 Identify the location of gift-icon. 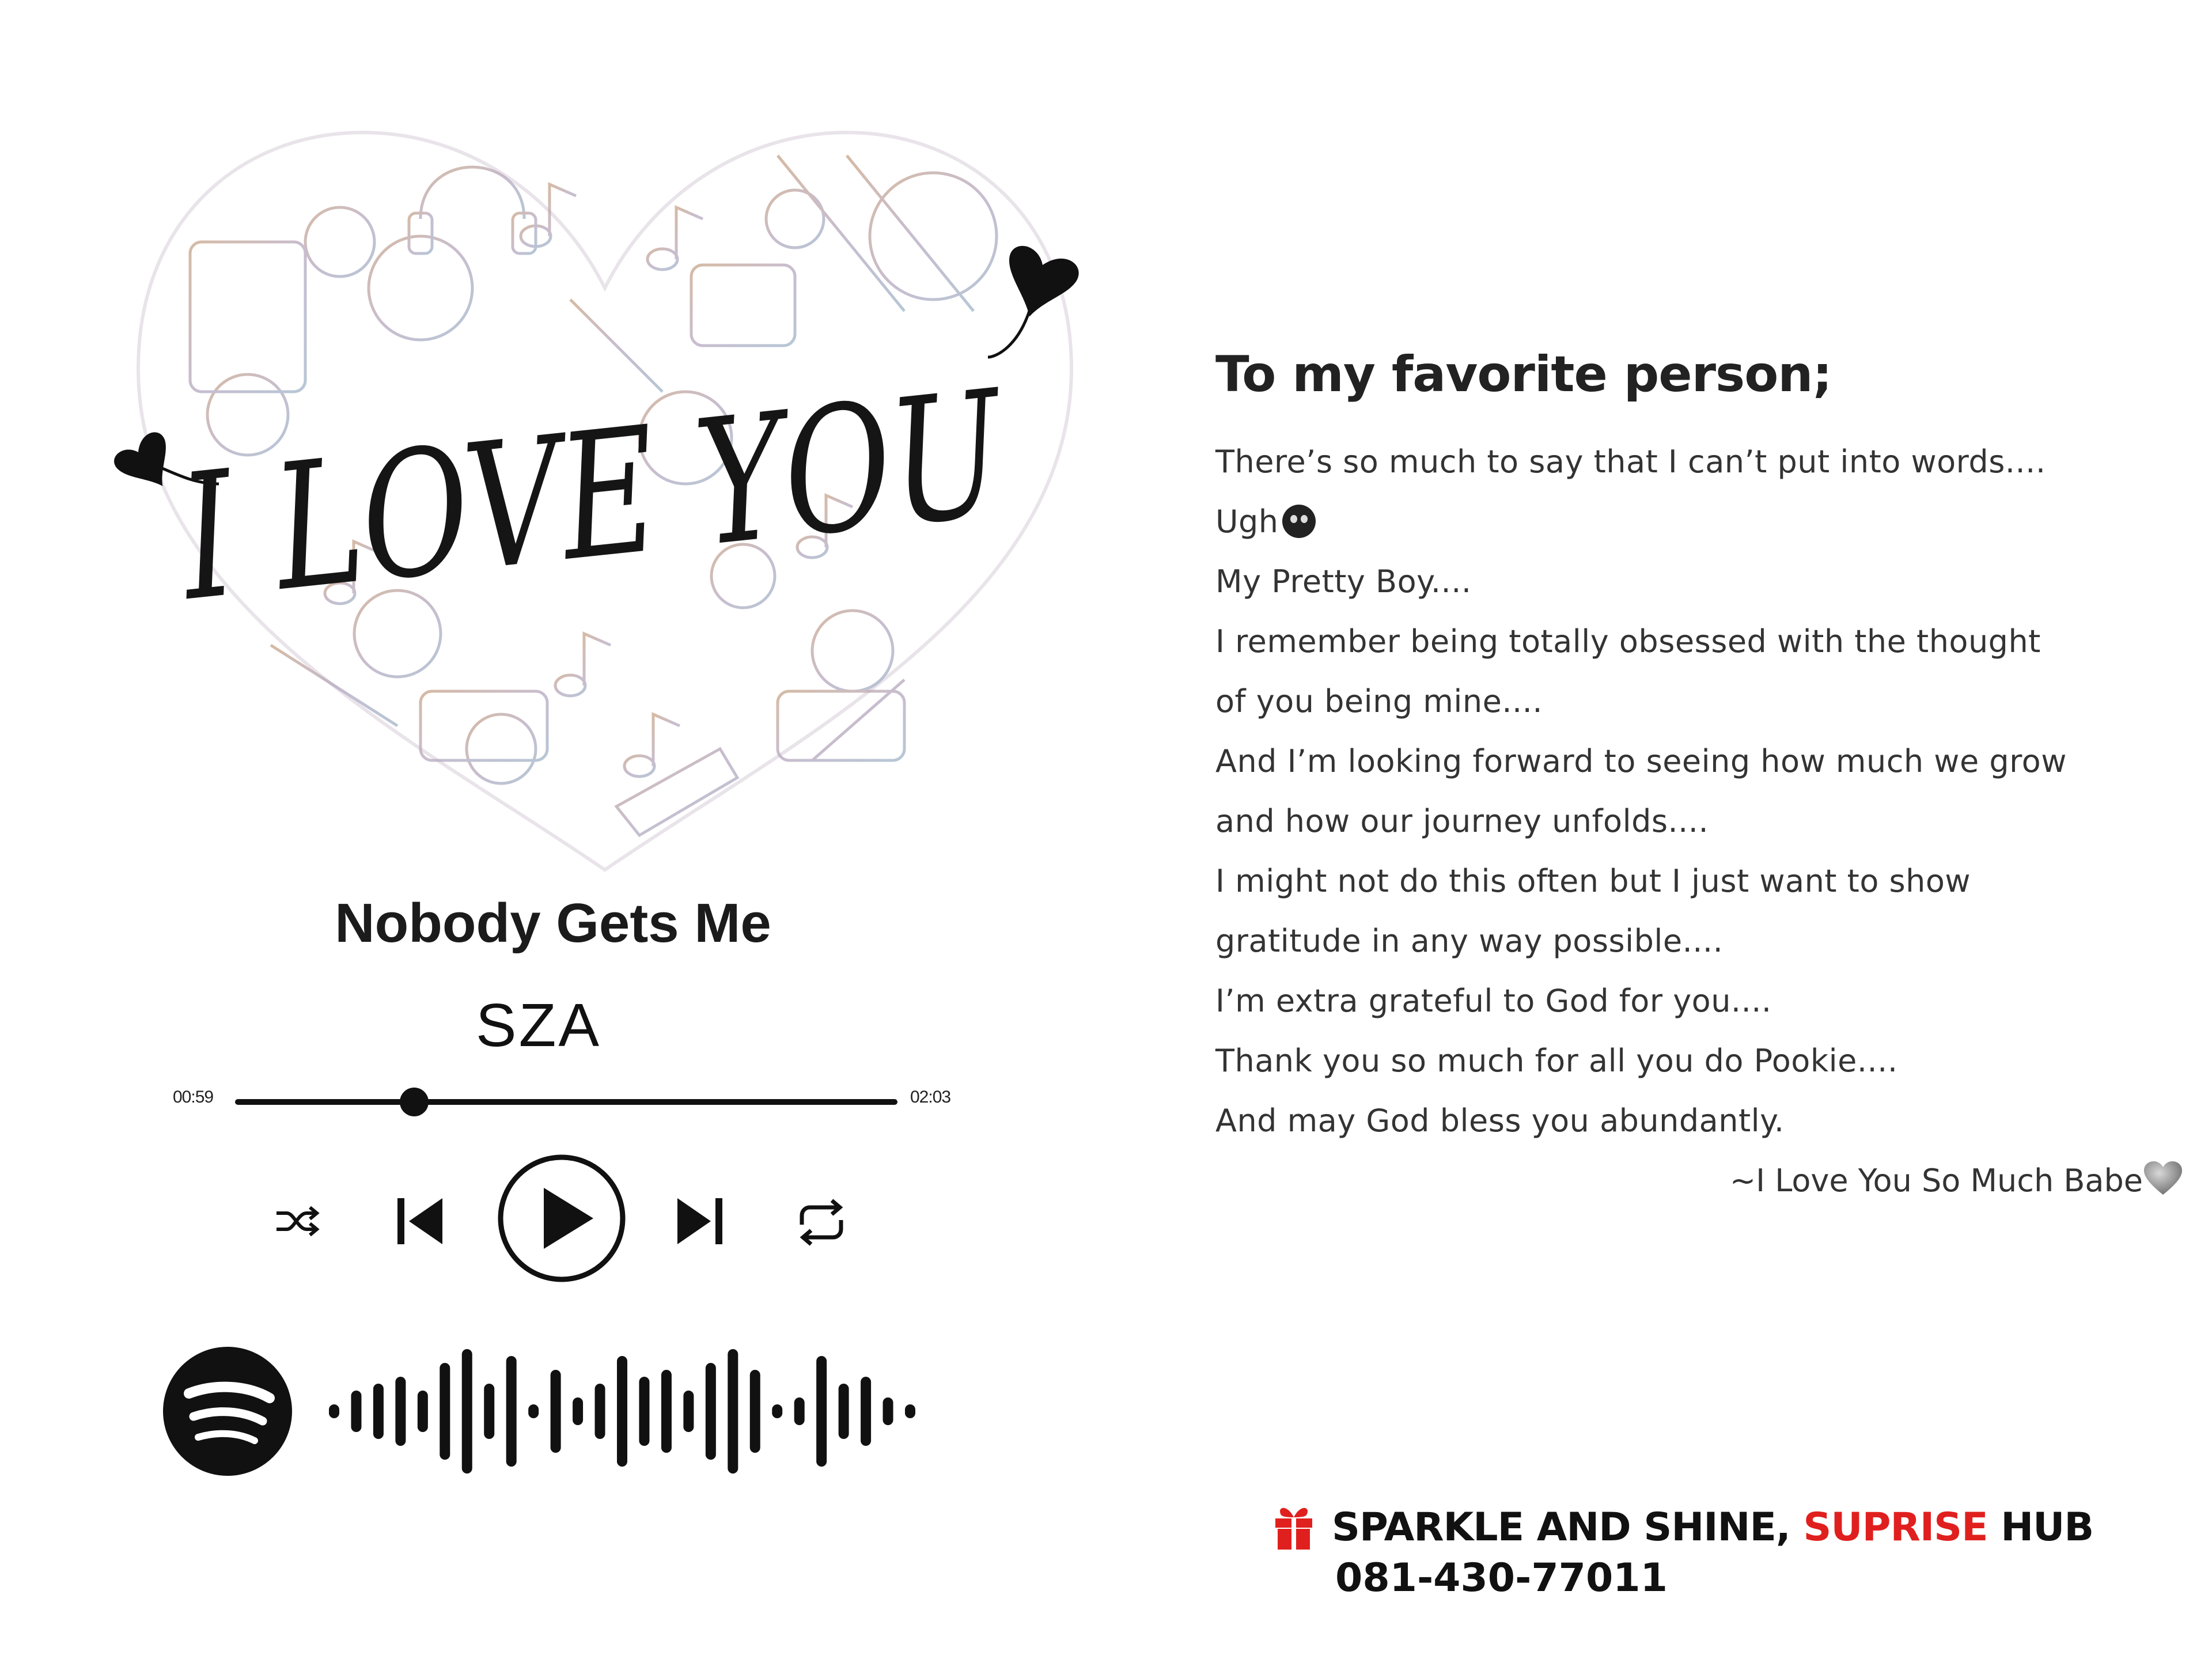
(1293, 1529).